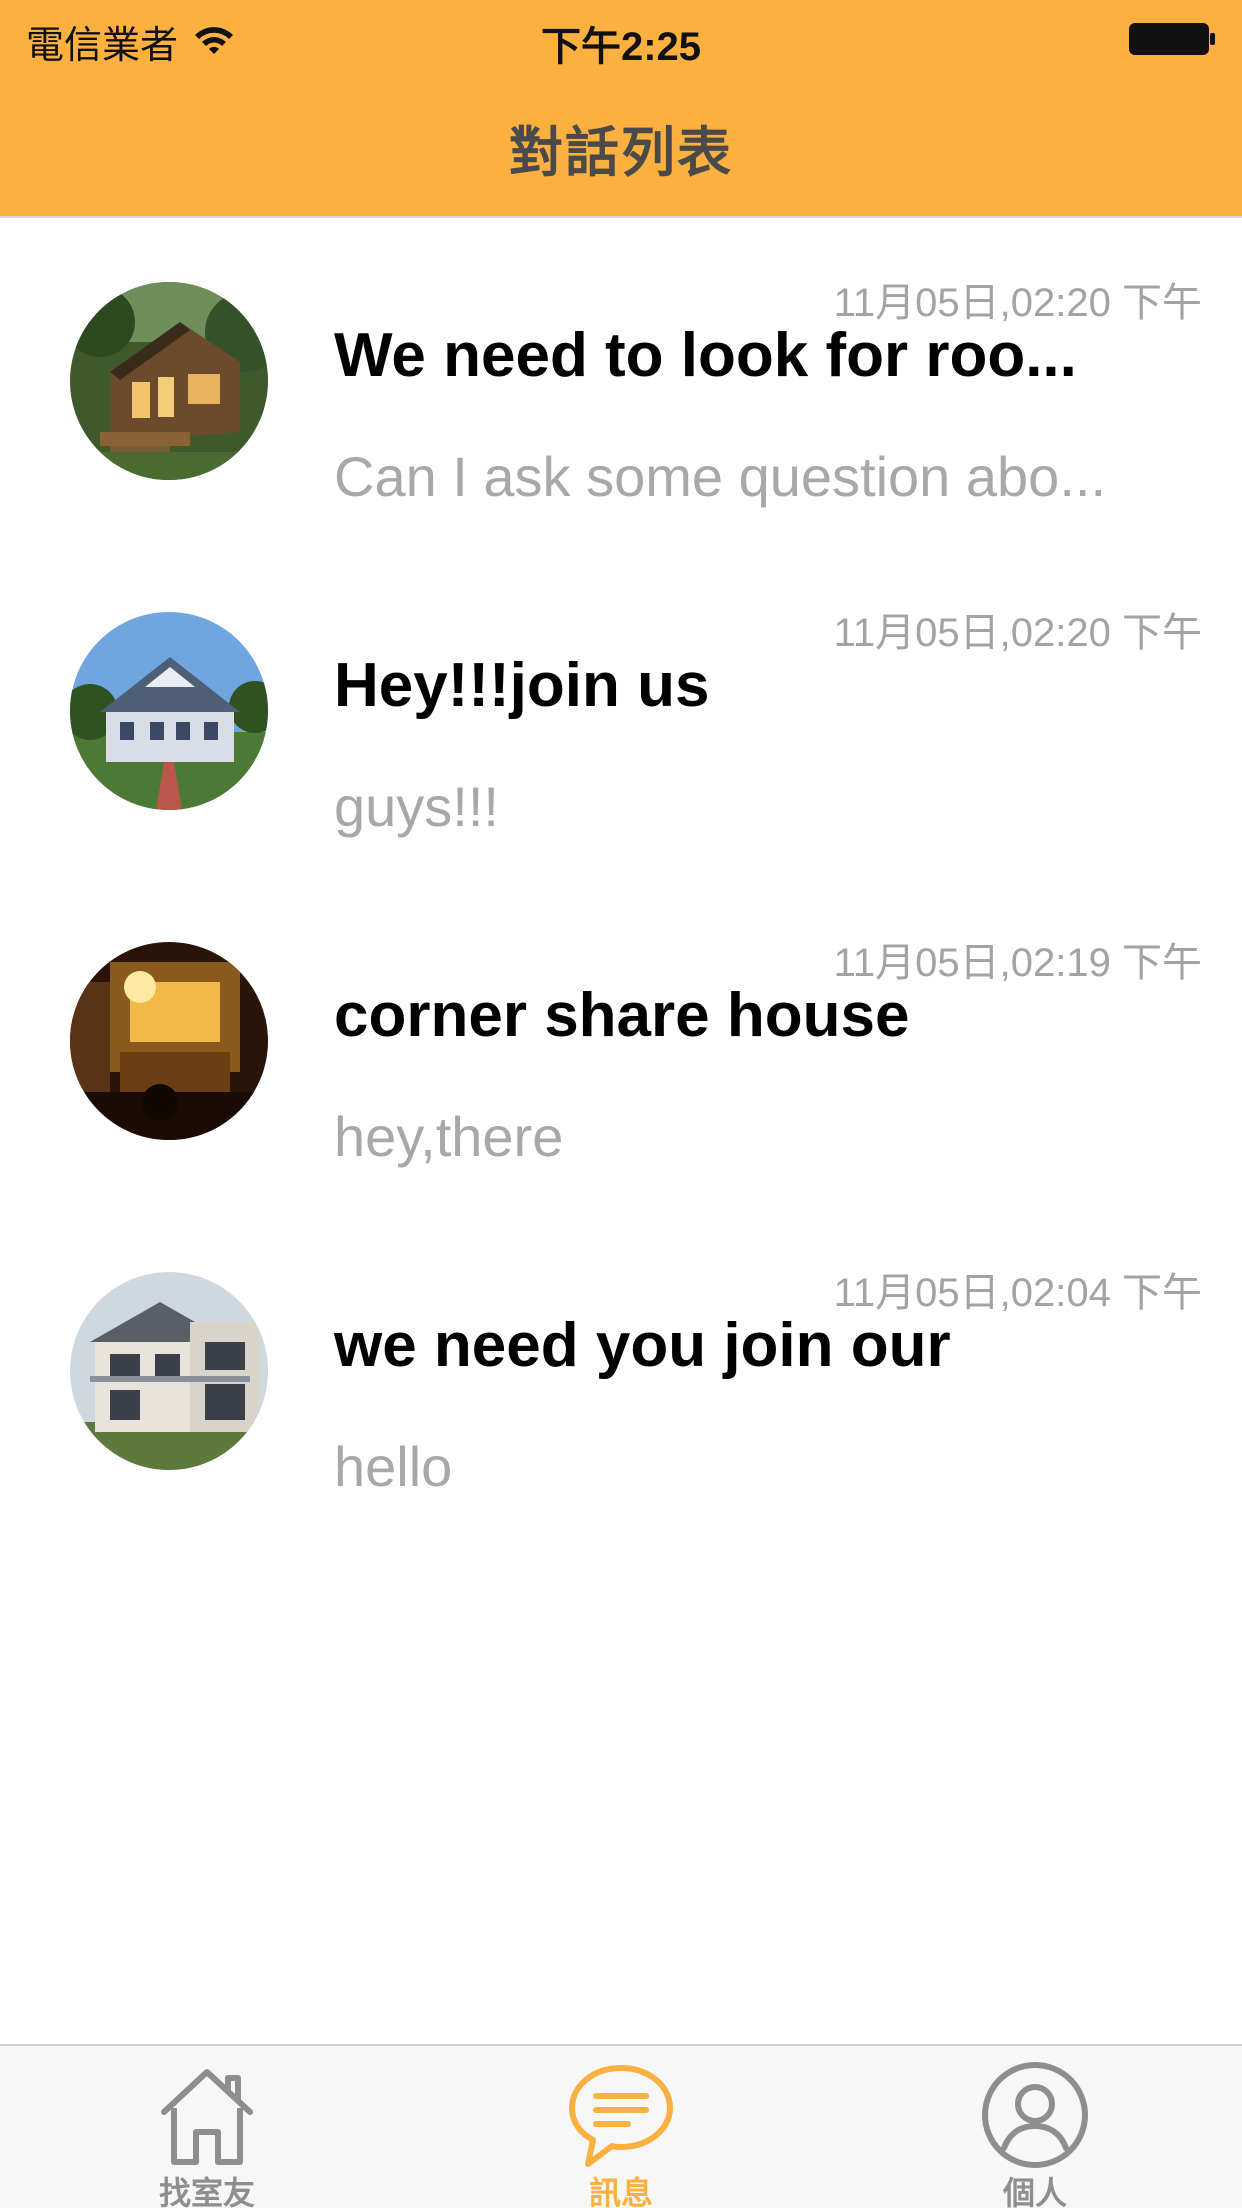 This screenshot has width=1242, height=2208. What do you see at coordinates (206, 2191) in the screenshot?
I see `tab-label: 找室友` at bounding box center [206, 2191].